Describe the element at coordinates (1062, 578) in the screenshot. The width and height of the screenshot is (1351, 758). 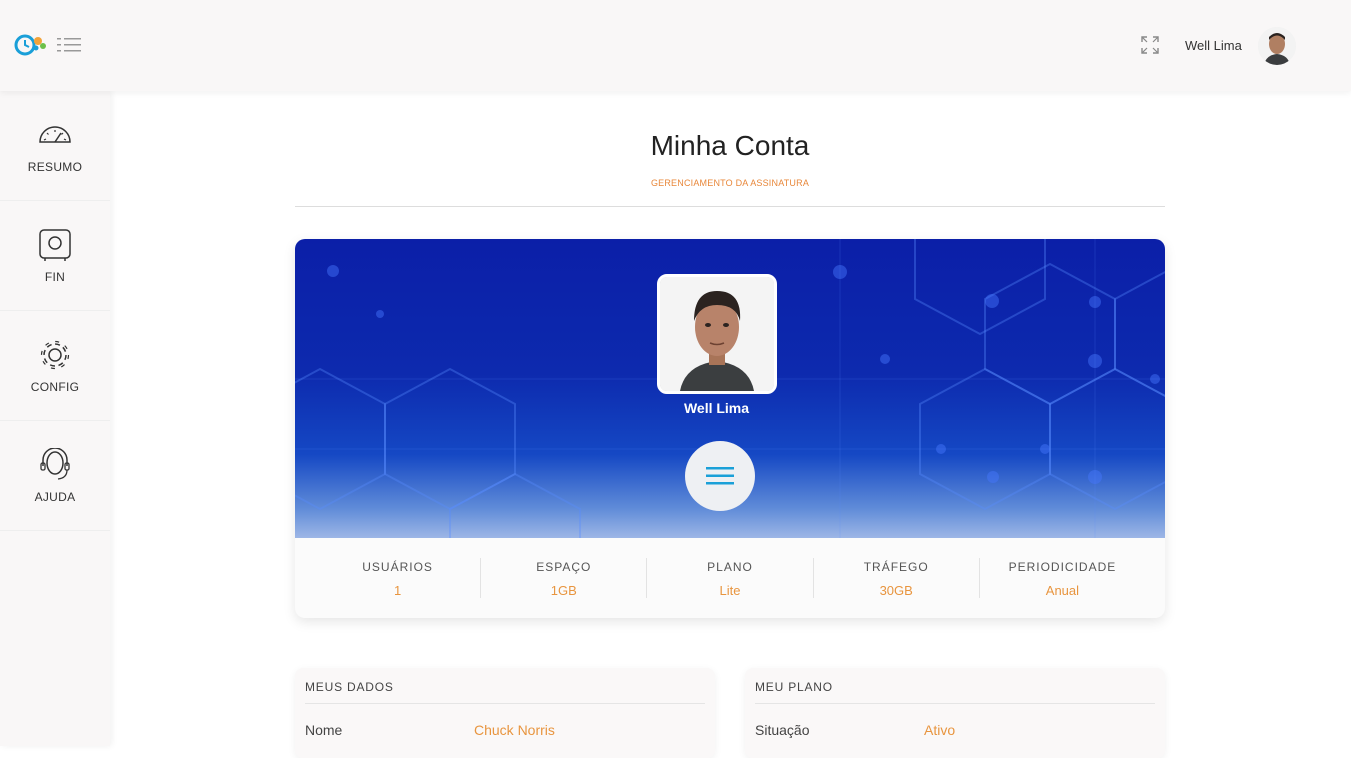
I see `stat-periodicidade: PERIODICIDADE Anual` at that location.